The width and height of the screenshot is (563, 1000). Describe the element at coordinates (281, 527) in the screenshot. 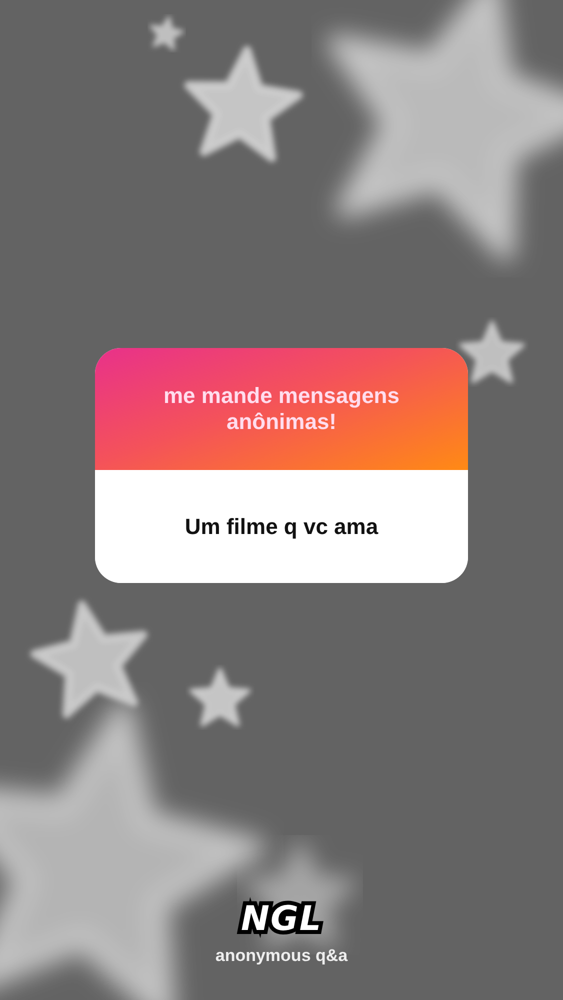

I see `question-text: Um filme q vc ama` at that location.